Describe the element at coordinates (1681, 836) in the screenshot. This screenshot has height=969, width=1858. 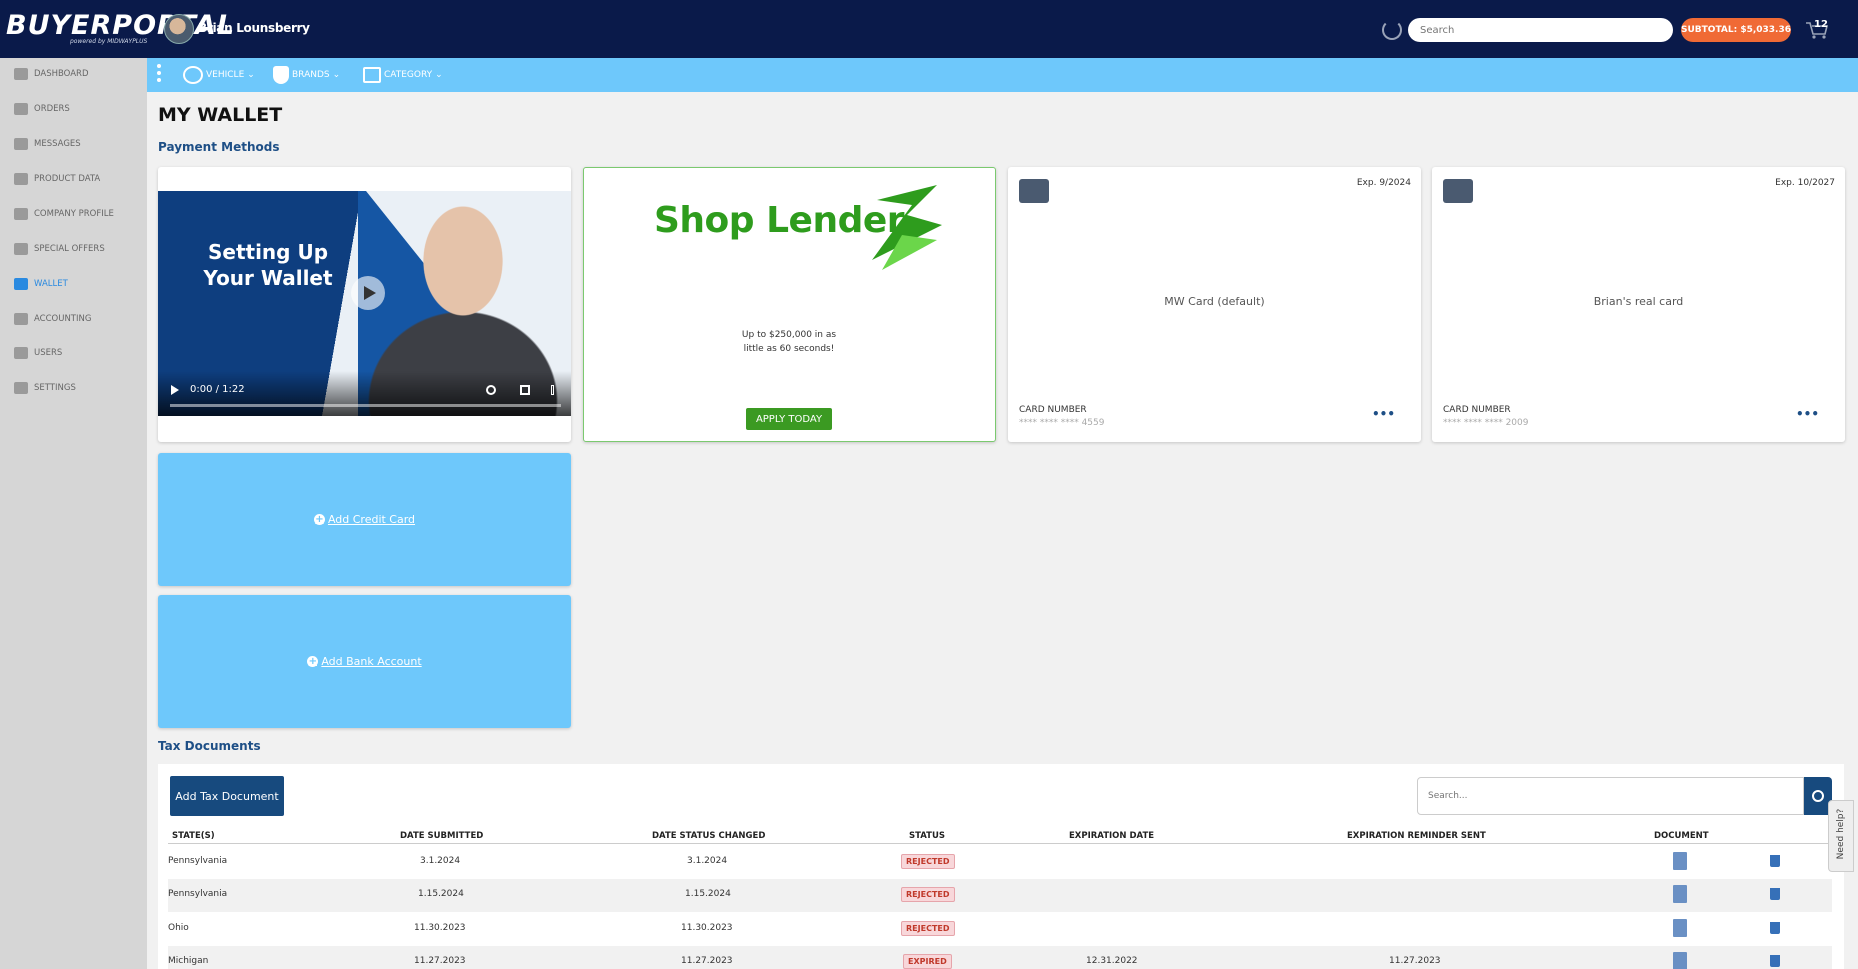
I see `column-header-document: DOCUMENT` at that location.